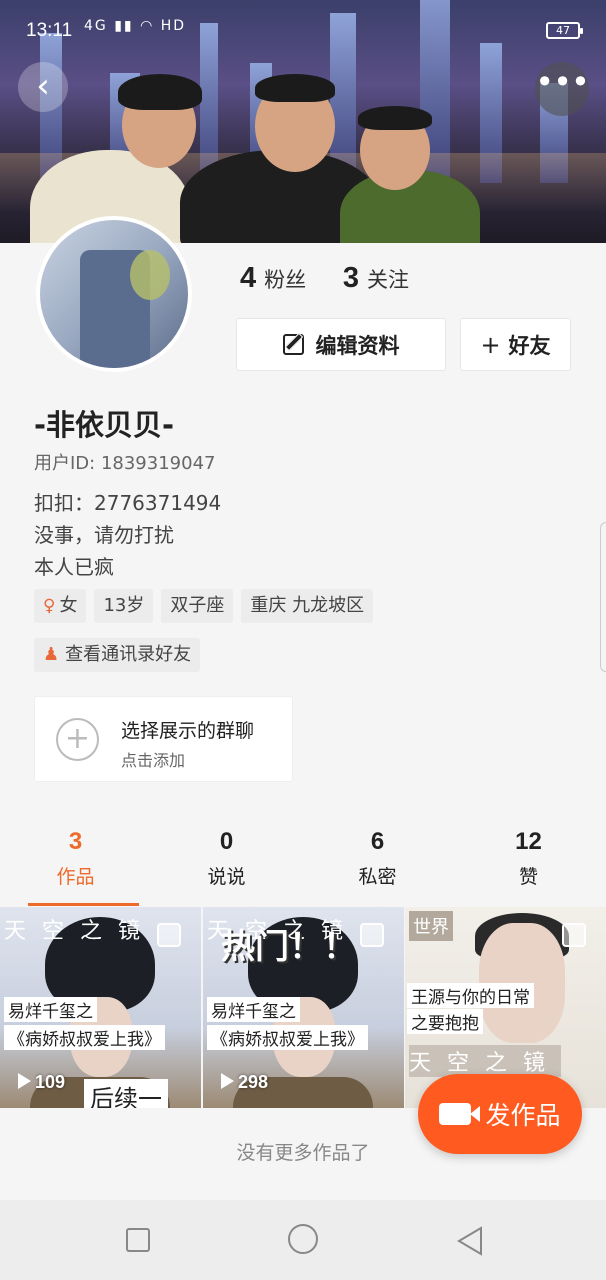  What do you see at coordinates (80, 931) in the screenshot?
I see `work-top-text: 天空之镜` at bounding box center [80, 931].